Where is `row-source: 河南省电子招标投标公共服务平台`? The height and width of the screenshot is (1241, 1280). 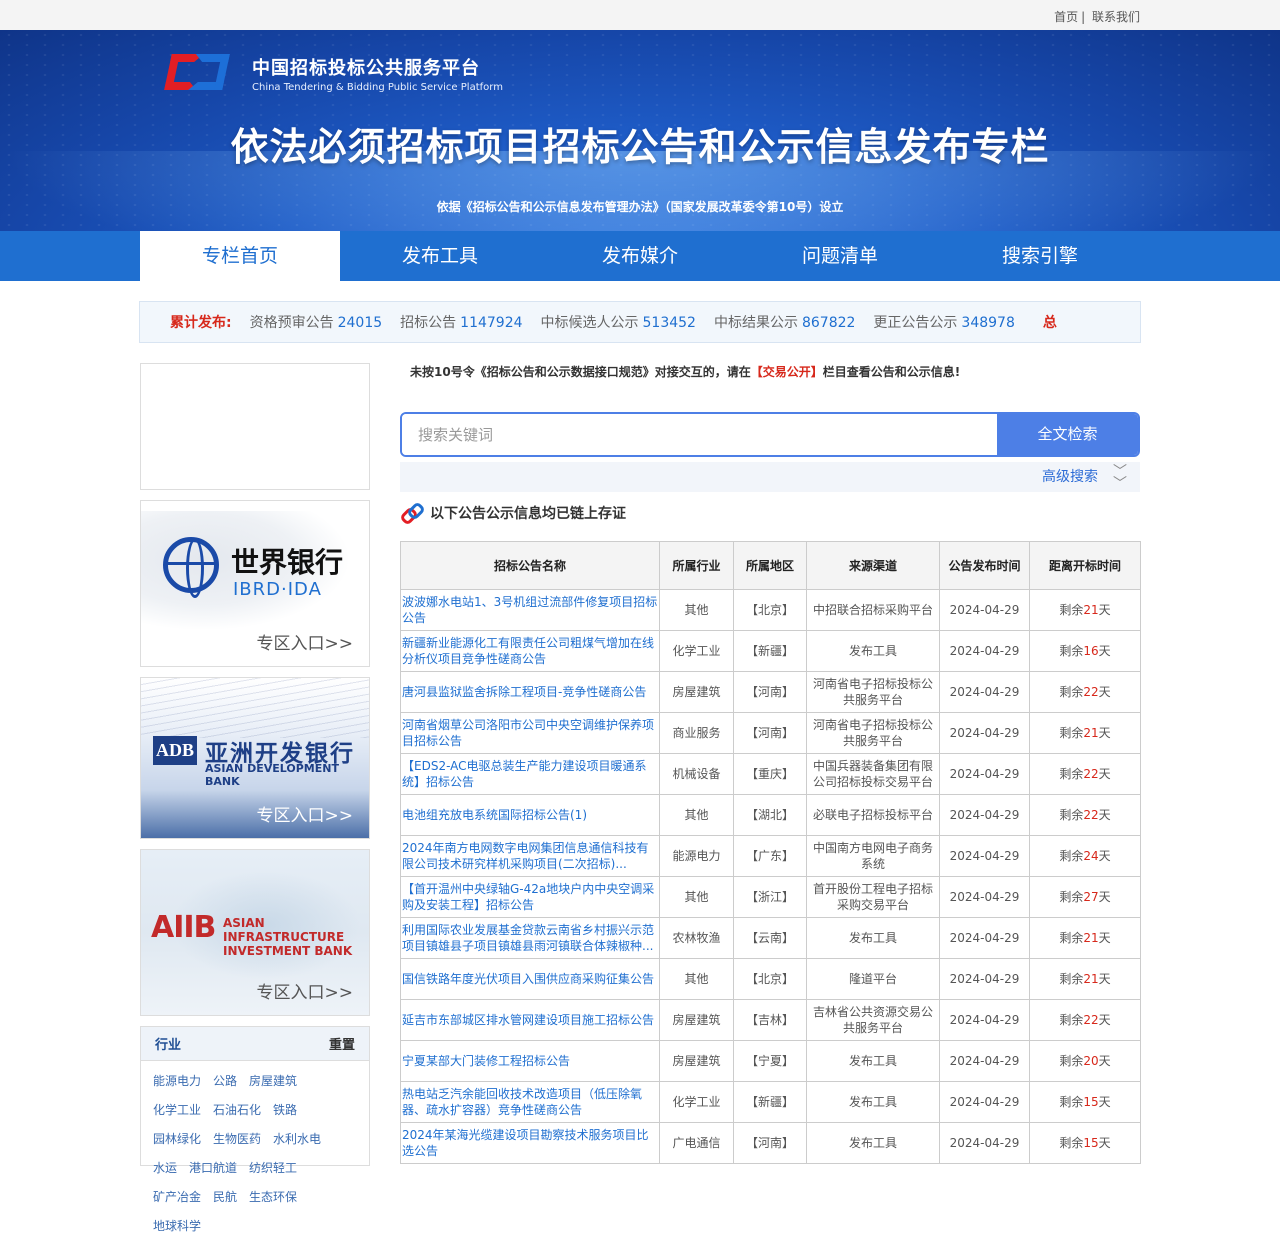
row-source: 河南省电子招标投标公共服务平台 is located at coordinates (873, 692).